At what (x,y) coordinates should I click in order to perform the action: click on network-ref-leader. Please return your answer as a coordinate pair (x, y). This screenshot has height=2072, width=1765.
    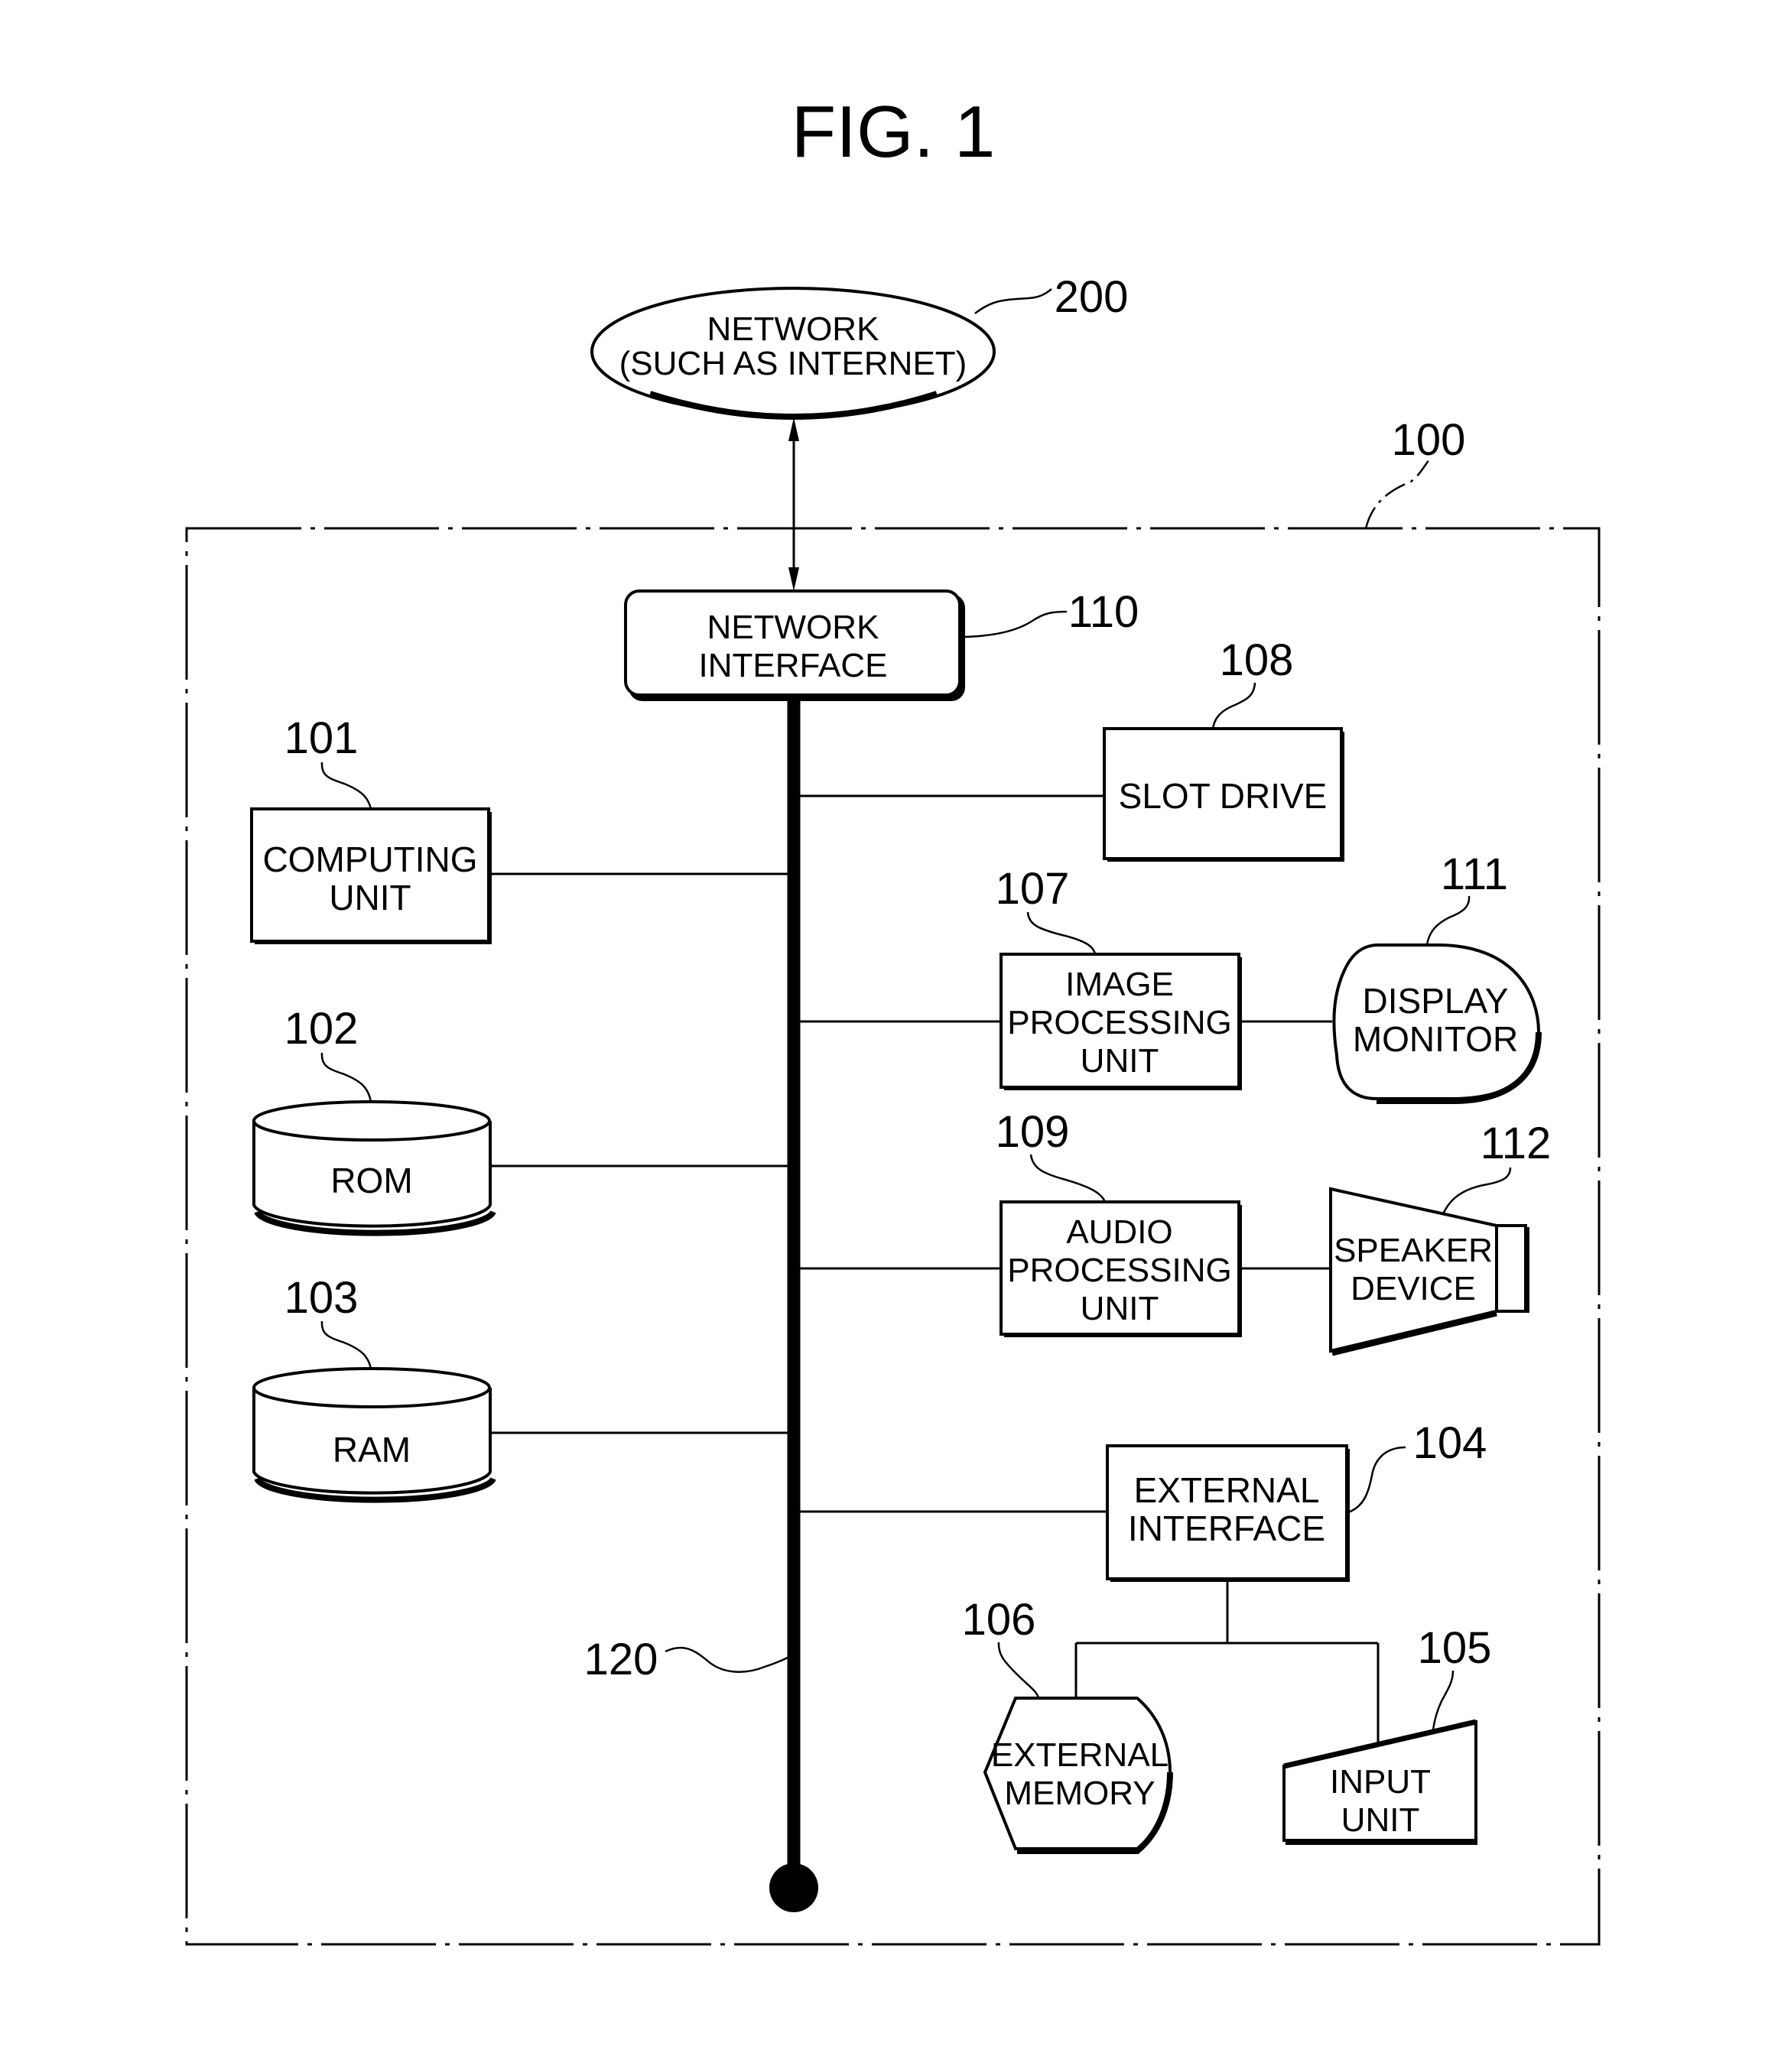
    Looking at the image, I should click on (1013, 301).